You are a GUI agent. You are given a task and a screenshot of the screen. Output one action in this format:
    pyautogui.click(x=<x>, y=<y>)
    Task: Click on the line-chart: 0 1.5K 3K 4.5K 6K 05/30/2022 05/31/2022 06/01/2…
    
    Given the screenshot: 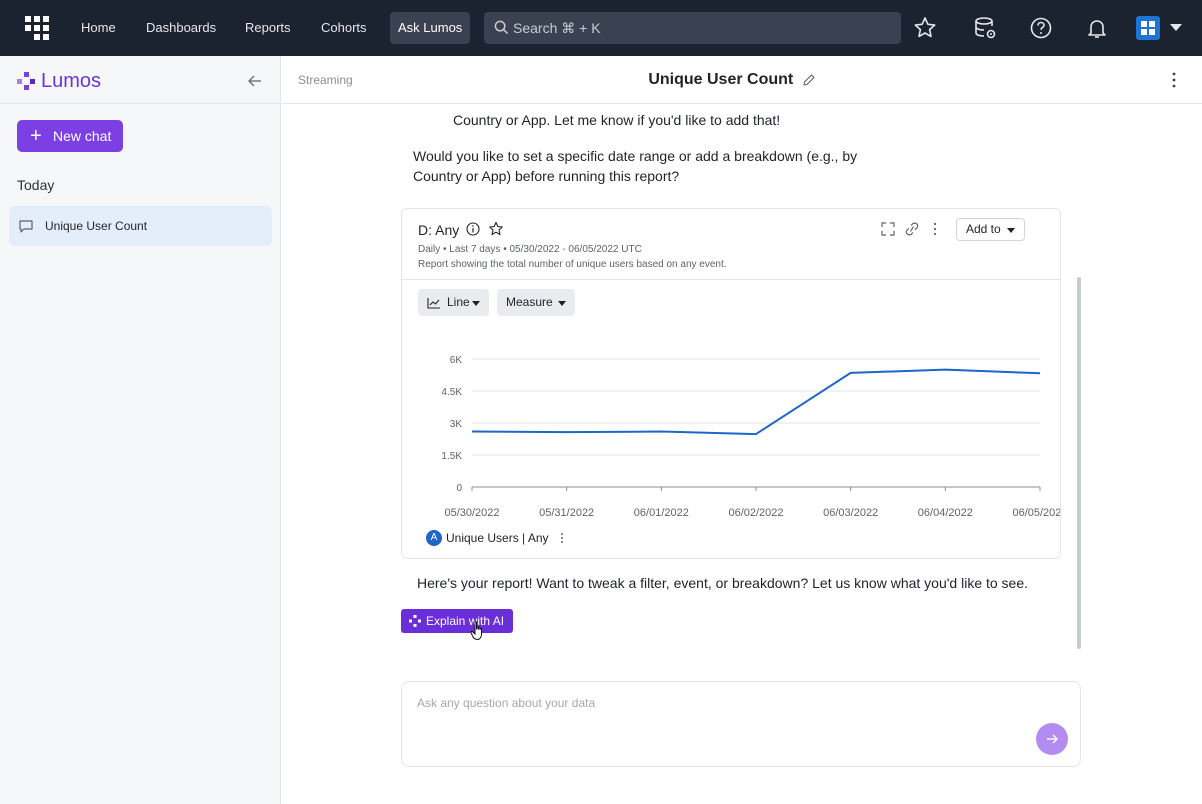 What is the action you would take?
    pyautogui.click(x=750, y=437)
    